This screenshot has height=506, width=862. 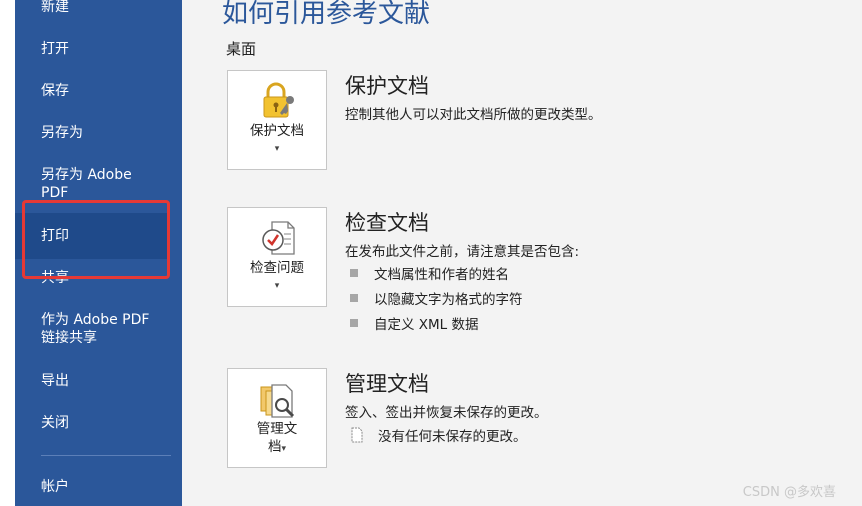 I want to click on manage-document-label-line2: 档▾, so click(x=277, y=448).